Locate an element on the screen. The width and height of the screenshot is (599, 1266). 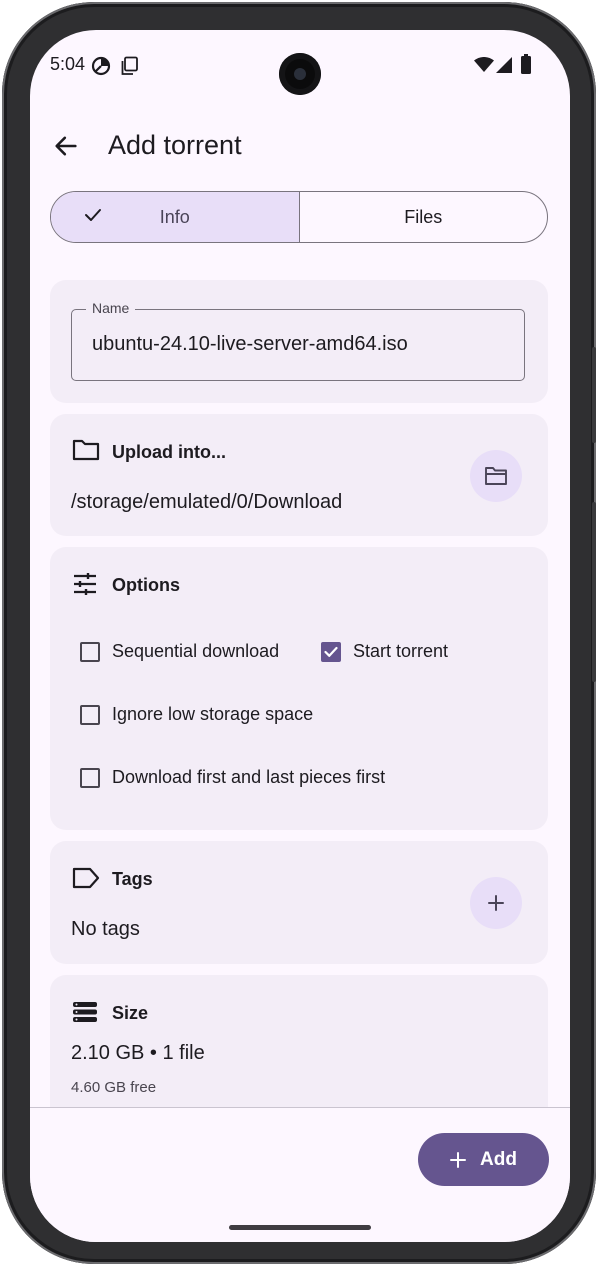
data-saver-icon is located at coordinates (101, 66).